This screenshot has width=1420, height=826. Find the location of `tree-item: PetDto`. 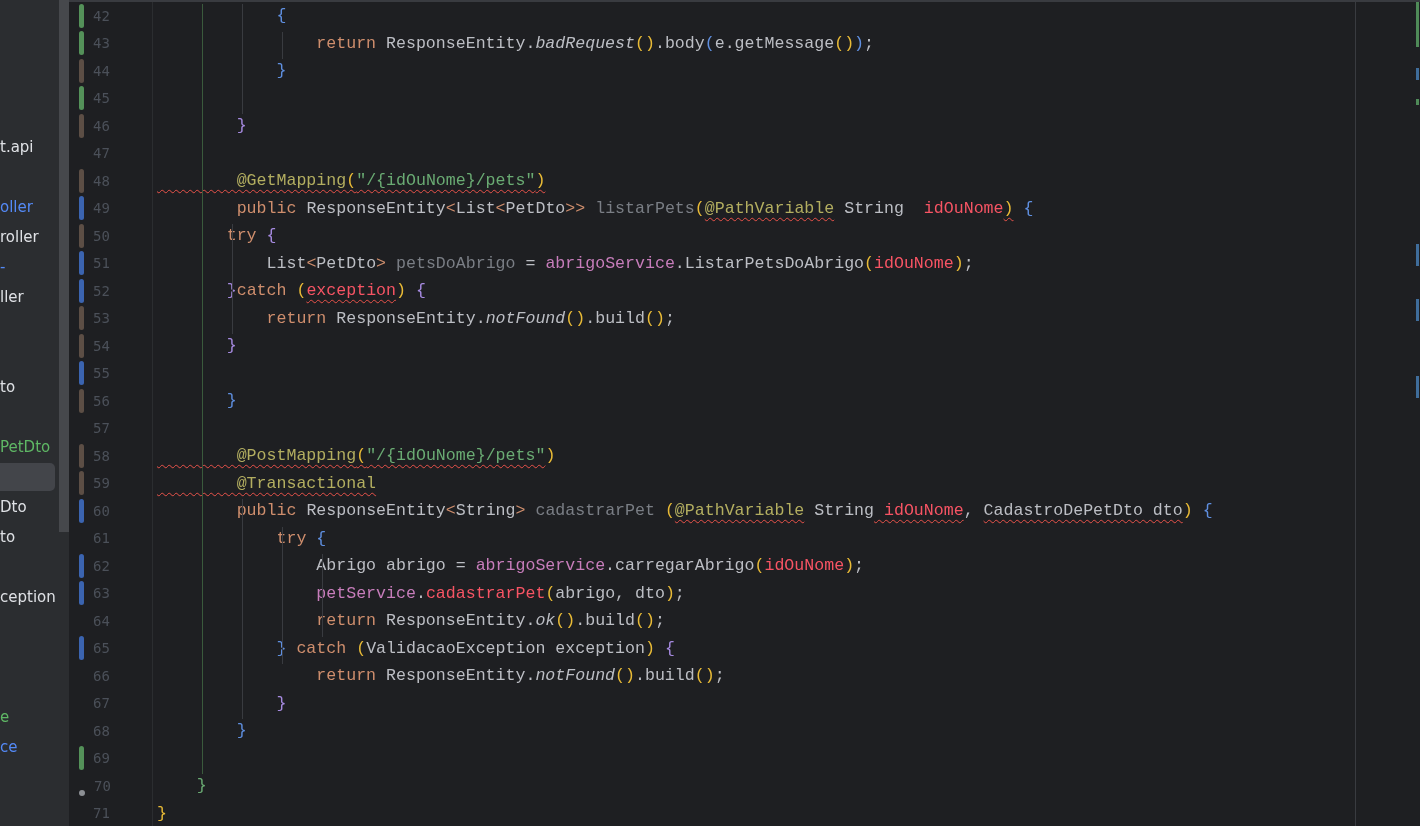

tree-item: PetDto is located at coordinates (25, 447).